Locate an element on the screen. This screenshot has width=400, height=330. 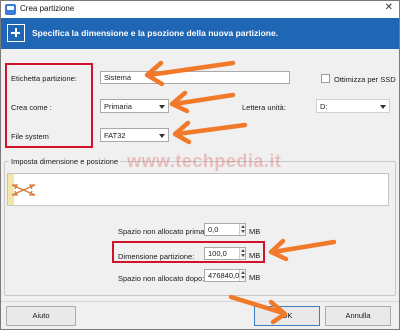
size-position-title: Imposta dimensione e posizione is located at coordinates (65, 161).